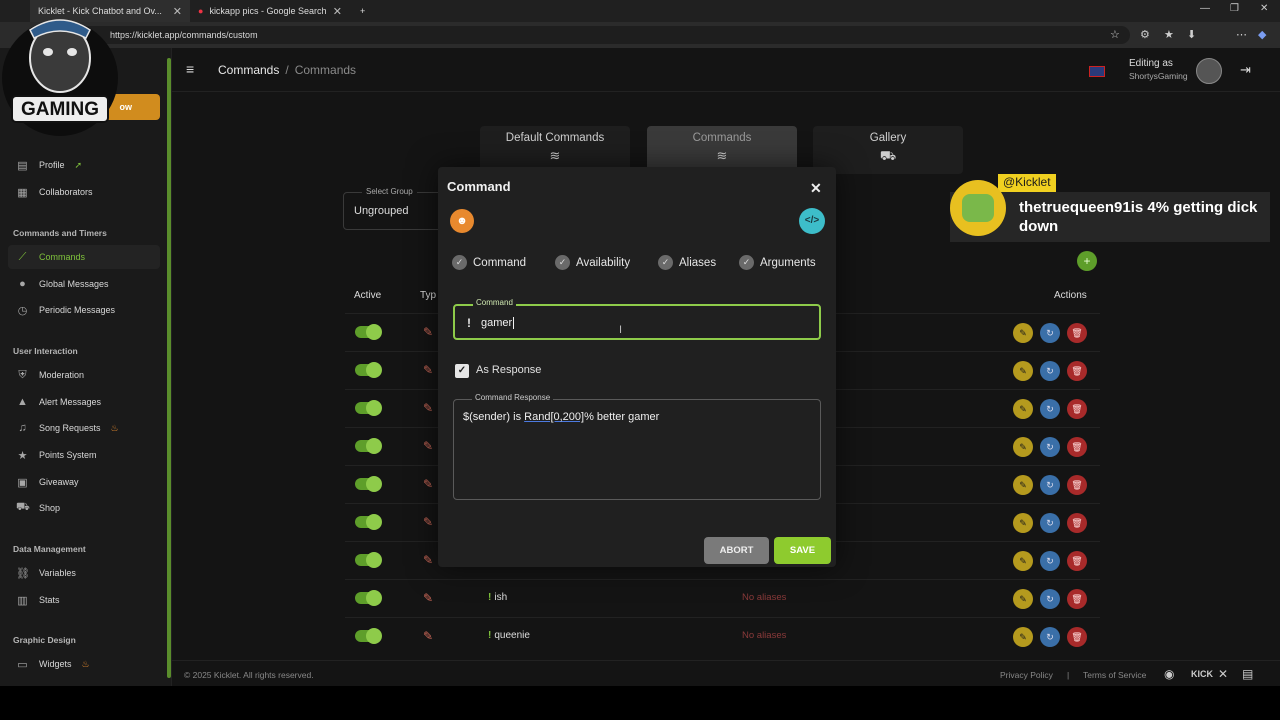  What do you see at coordinates (687, 262) in the screenshot?
I see `tab-aliases: ✓ Aliases` at bounding box center [687, 262].